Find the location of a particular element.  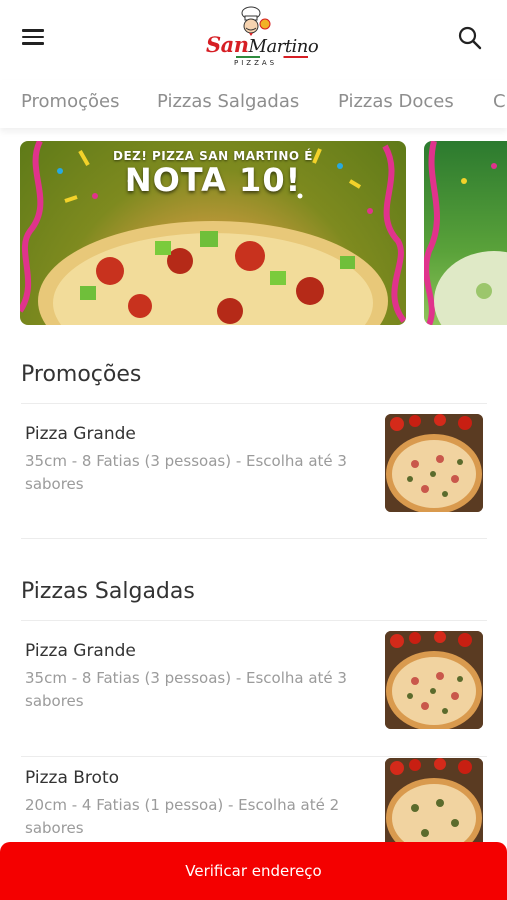

verify-address-button: Verificar endereço is located at coordinates (253, 871).